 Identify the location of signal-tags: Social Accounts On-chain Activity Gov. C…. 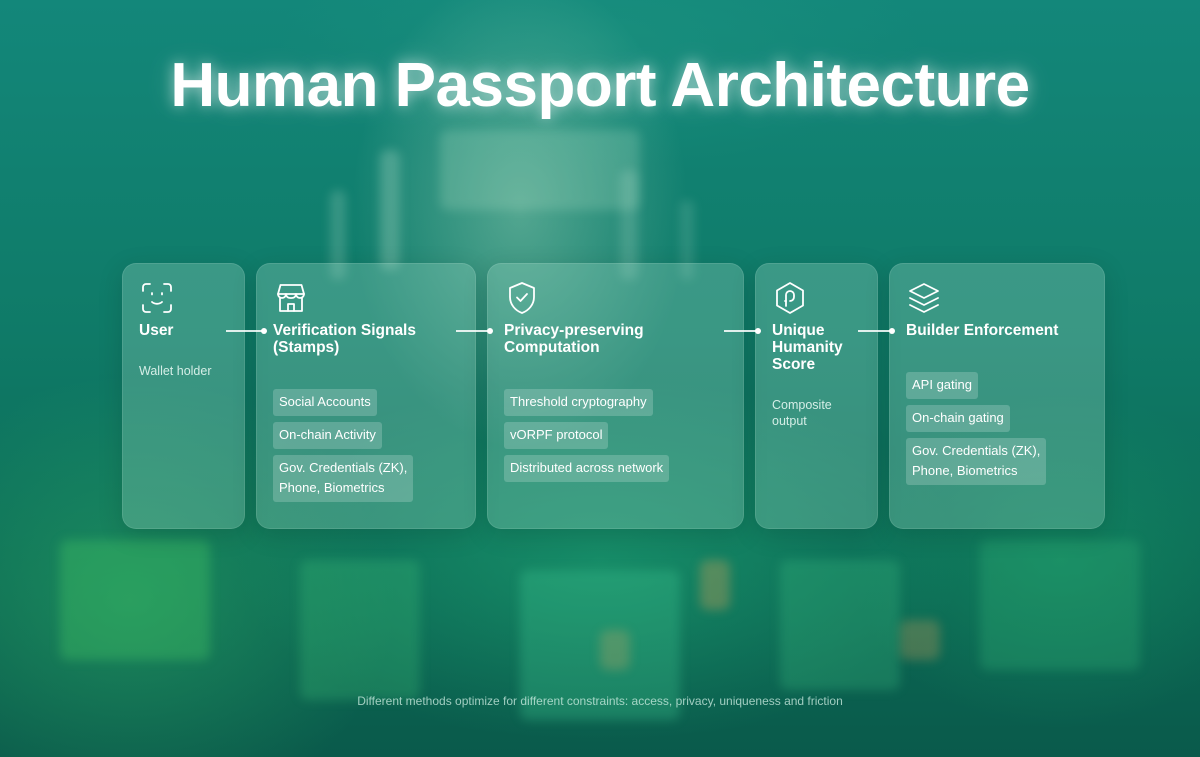
(366, 445).